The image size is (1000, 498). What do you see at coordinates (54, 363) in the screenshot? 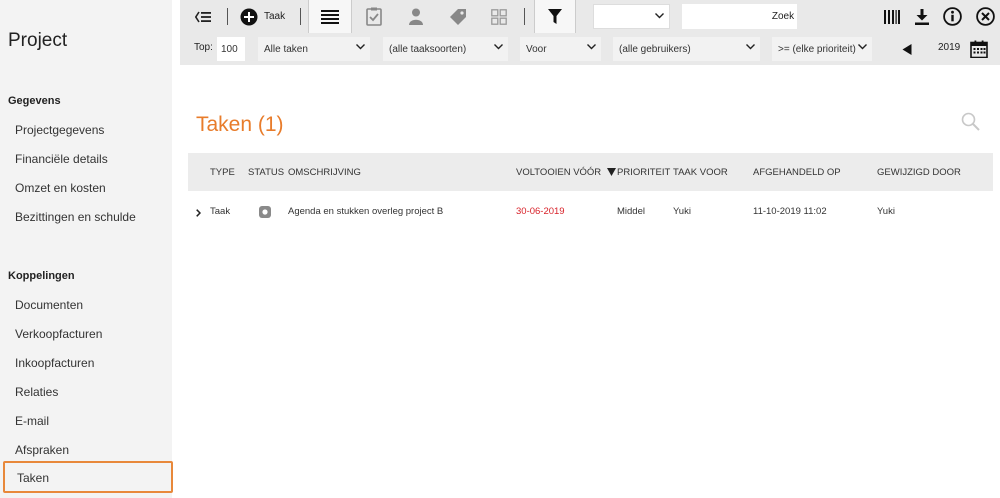
I see `sidebar-item-inkoopfacturen: Inkoopfacturen` at bounding box center [54, 363].